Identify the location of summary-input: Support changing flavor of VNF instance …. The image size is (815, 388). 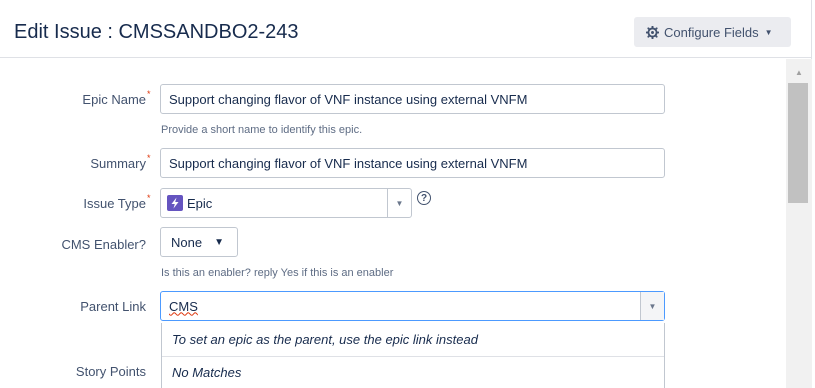
(412, 163).